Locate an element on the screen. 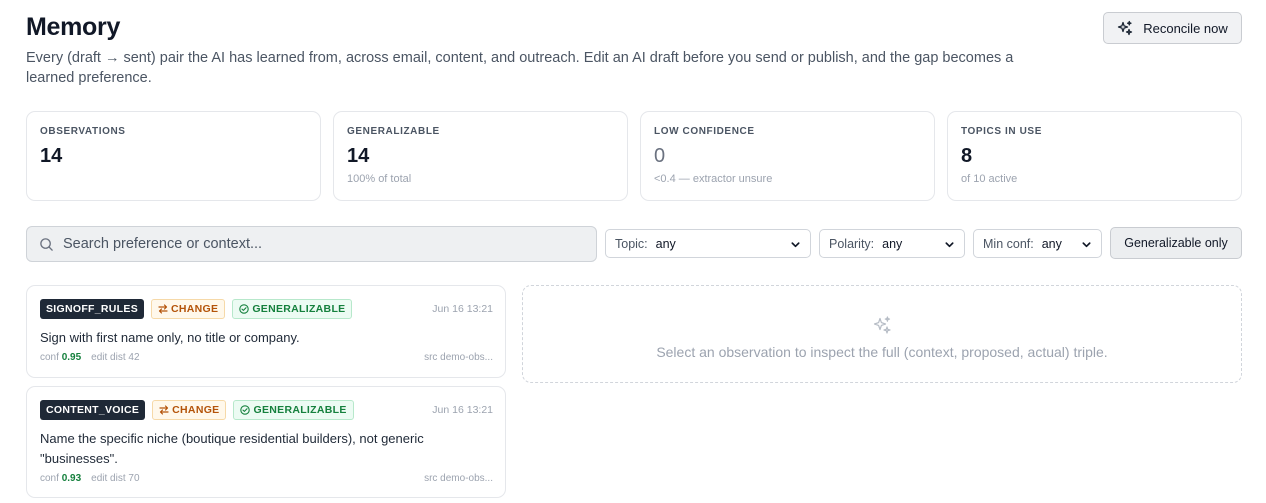  reconcile-now-button: Reconcile now is located at coordinates (1172, 28).